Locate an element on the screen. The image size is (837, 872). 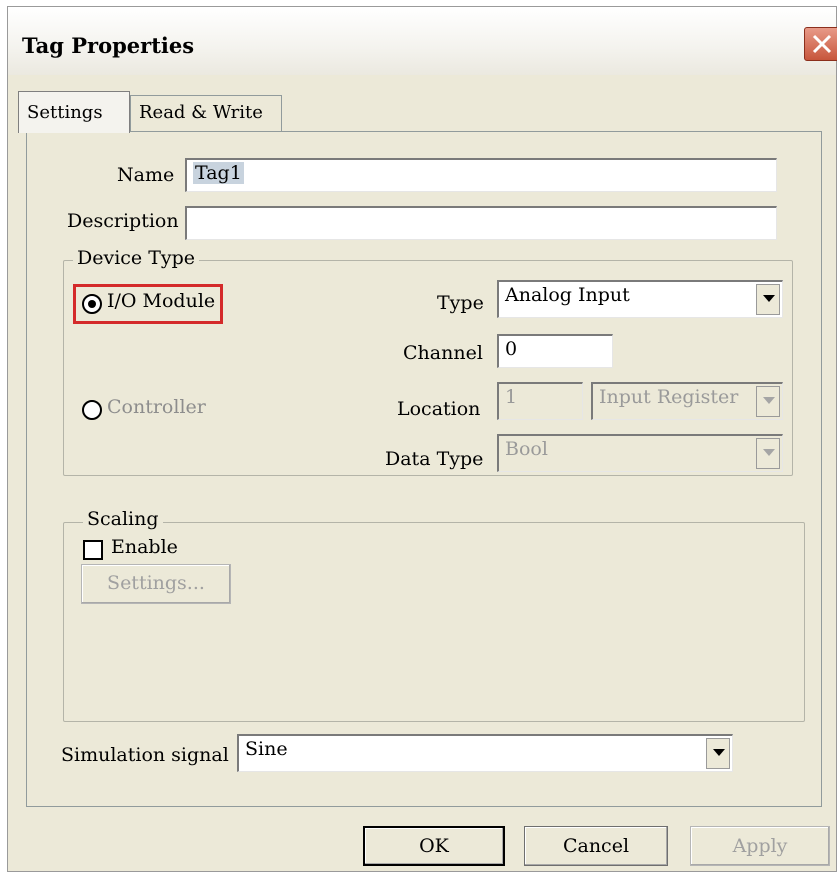
tab-read-write: Read & Write is located at coordinates (206, 113).